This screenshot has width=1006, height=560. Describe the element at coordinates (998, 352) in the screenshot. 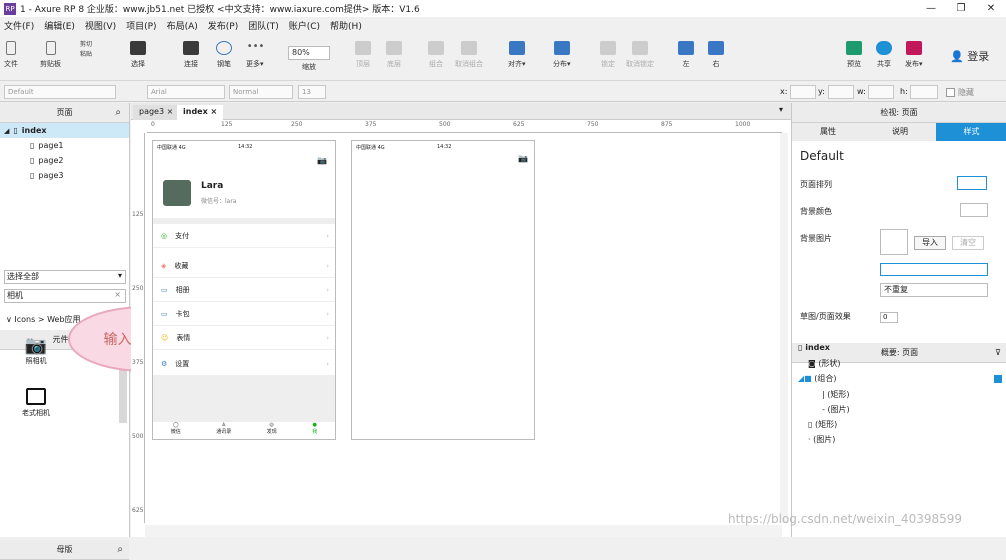

I see `filter-icon: ⊽` at that location.